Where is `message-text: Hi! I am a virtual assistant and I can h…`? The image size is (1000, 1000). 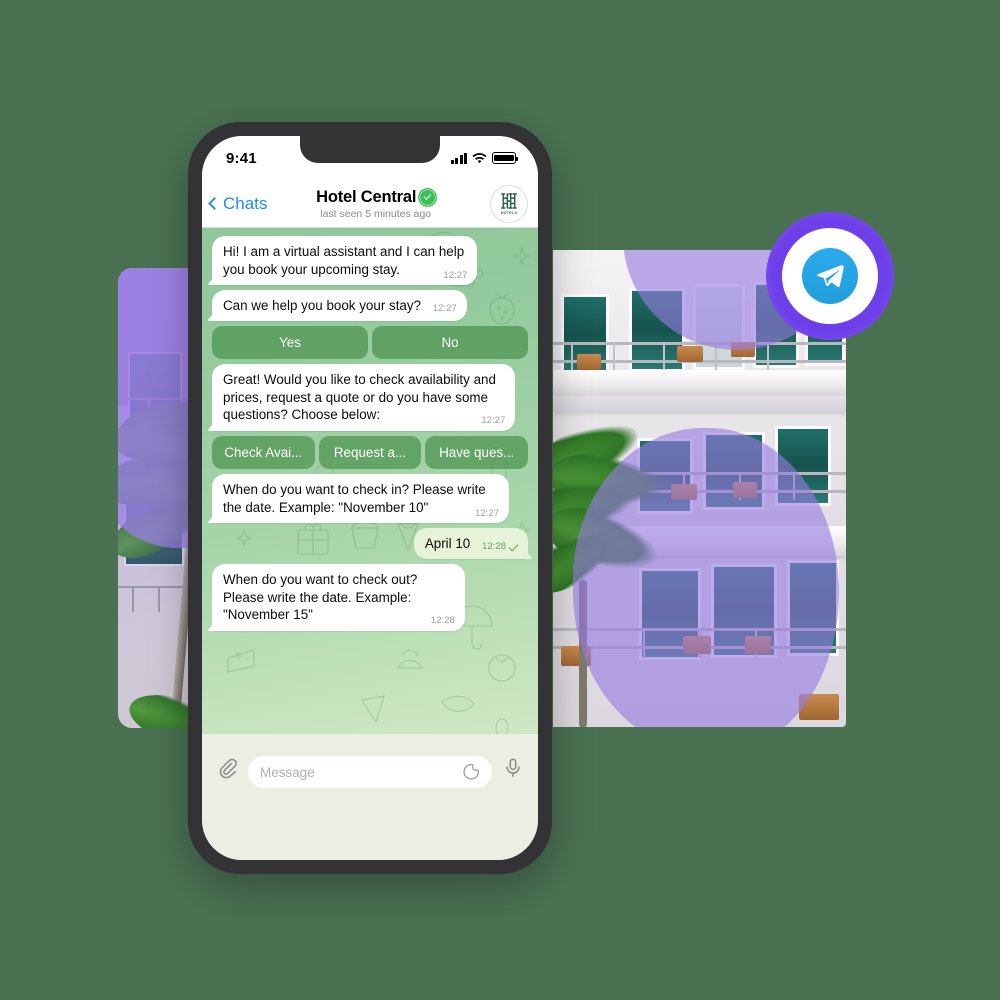 message-text: Hi! I am a virtual assistant and I can h… is located at coordinates (344, 260).